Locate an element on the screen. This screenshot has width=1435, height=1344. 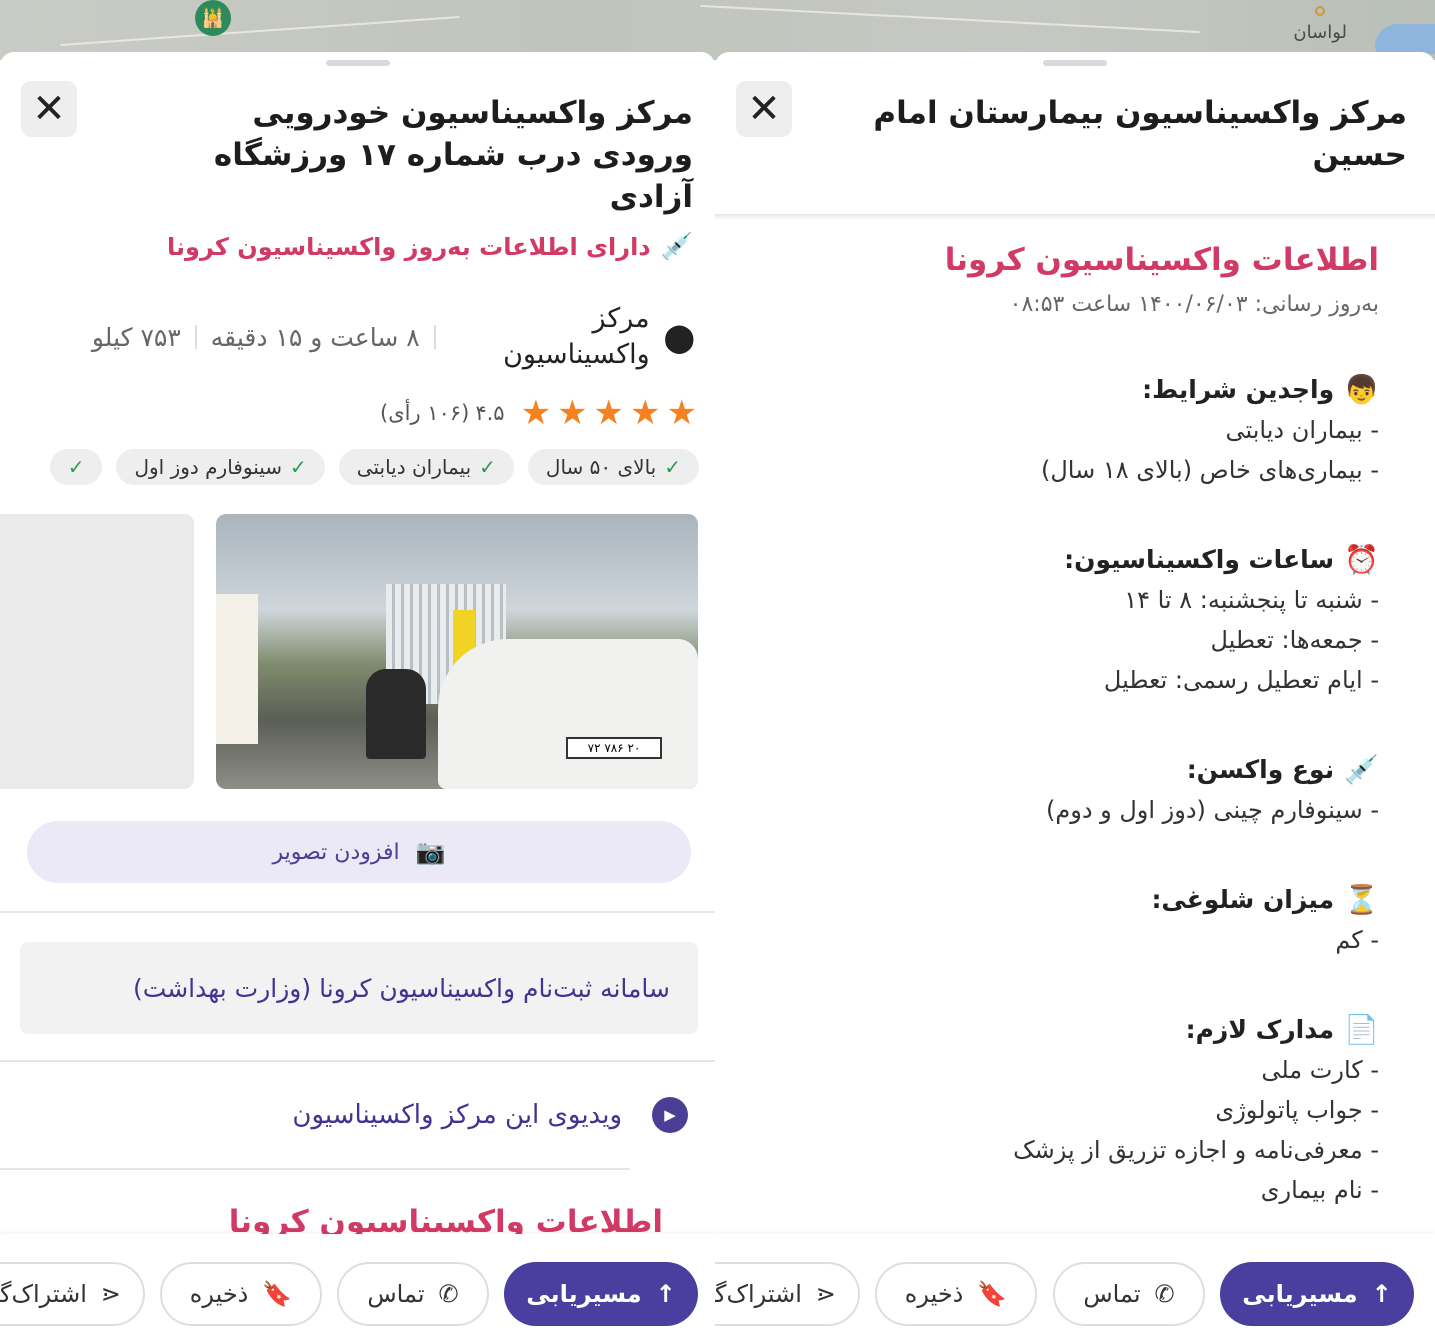
section-line: - ایام تعطیل رسمی: تعطیل is located at coordinates (1241, 680).